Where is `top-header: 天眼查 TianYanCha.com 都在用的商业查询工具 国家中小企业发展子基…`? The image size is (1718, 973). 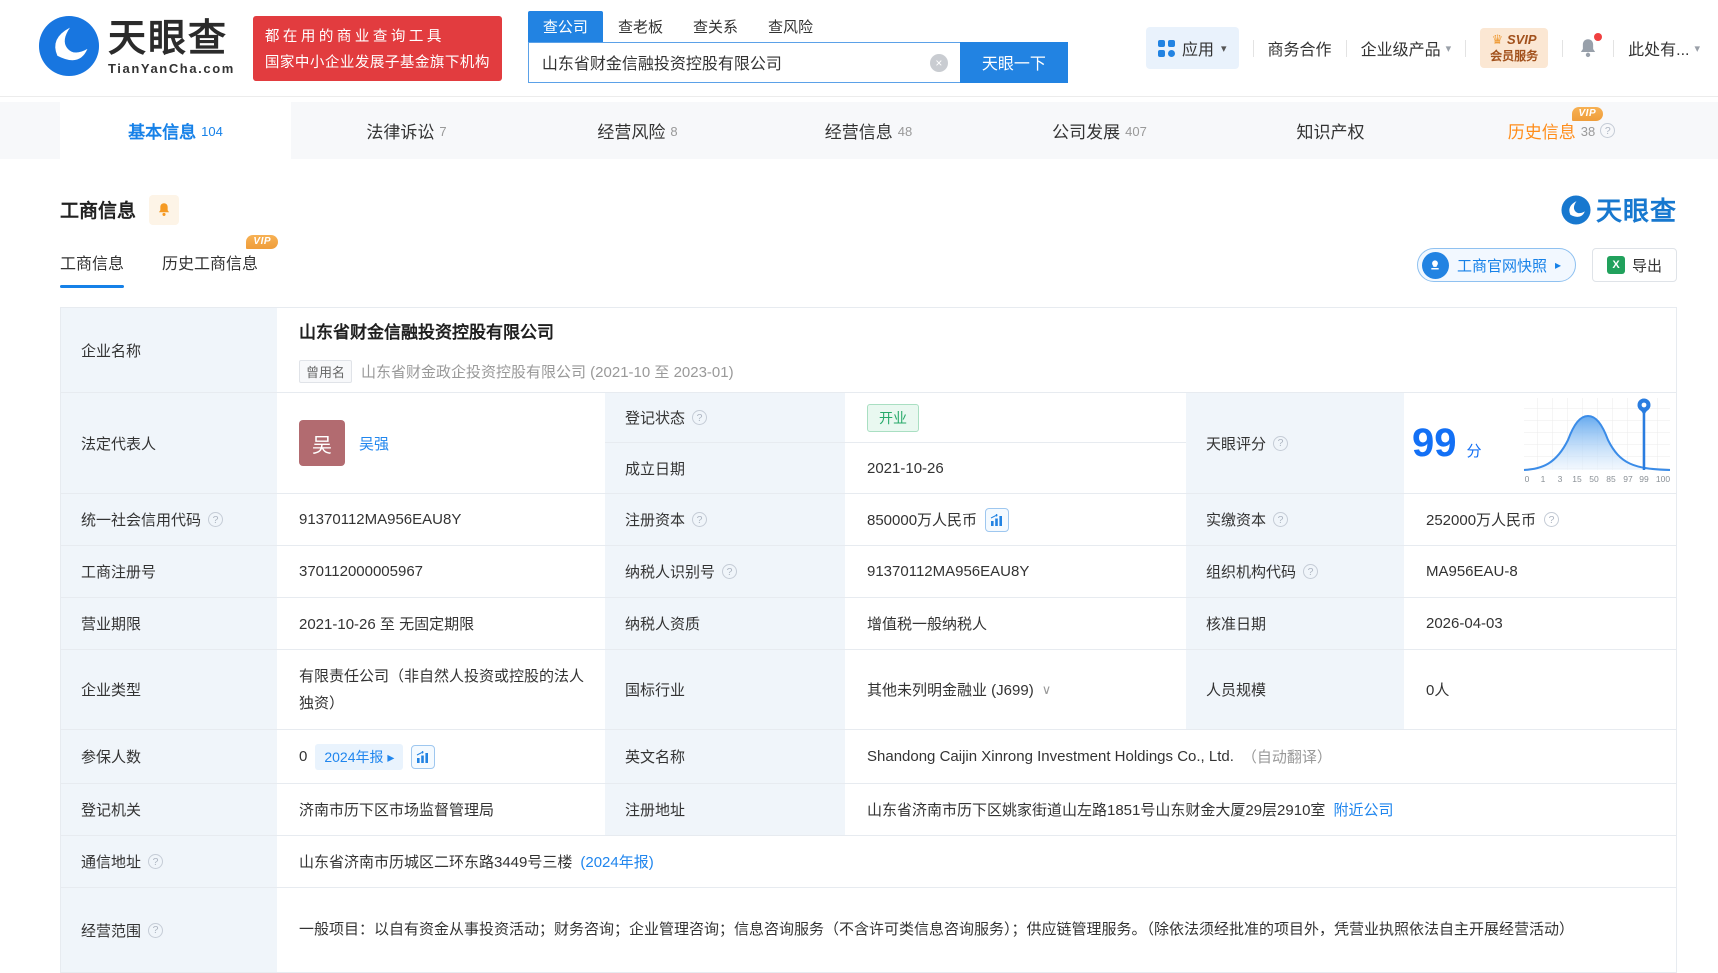 top-header: 天眼查 TianYanCha.com 都在用的商业查询工具 国家中小企业发展子基… is located at coordinates (859, 48).